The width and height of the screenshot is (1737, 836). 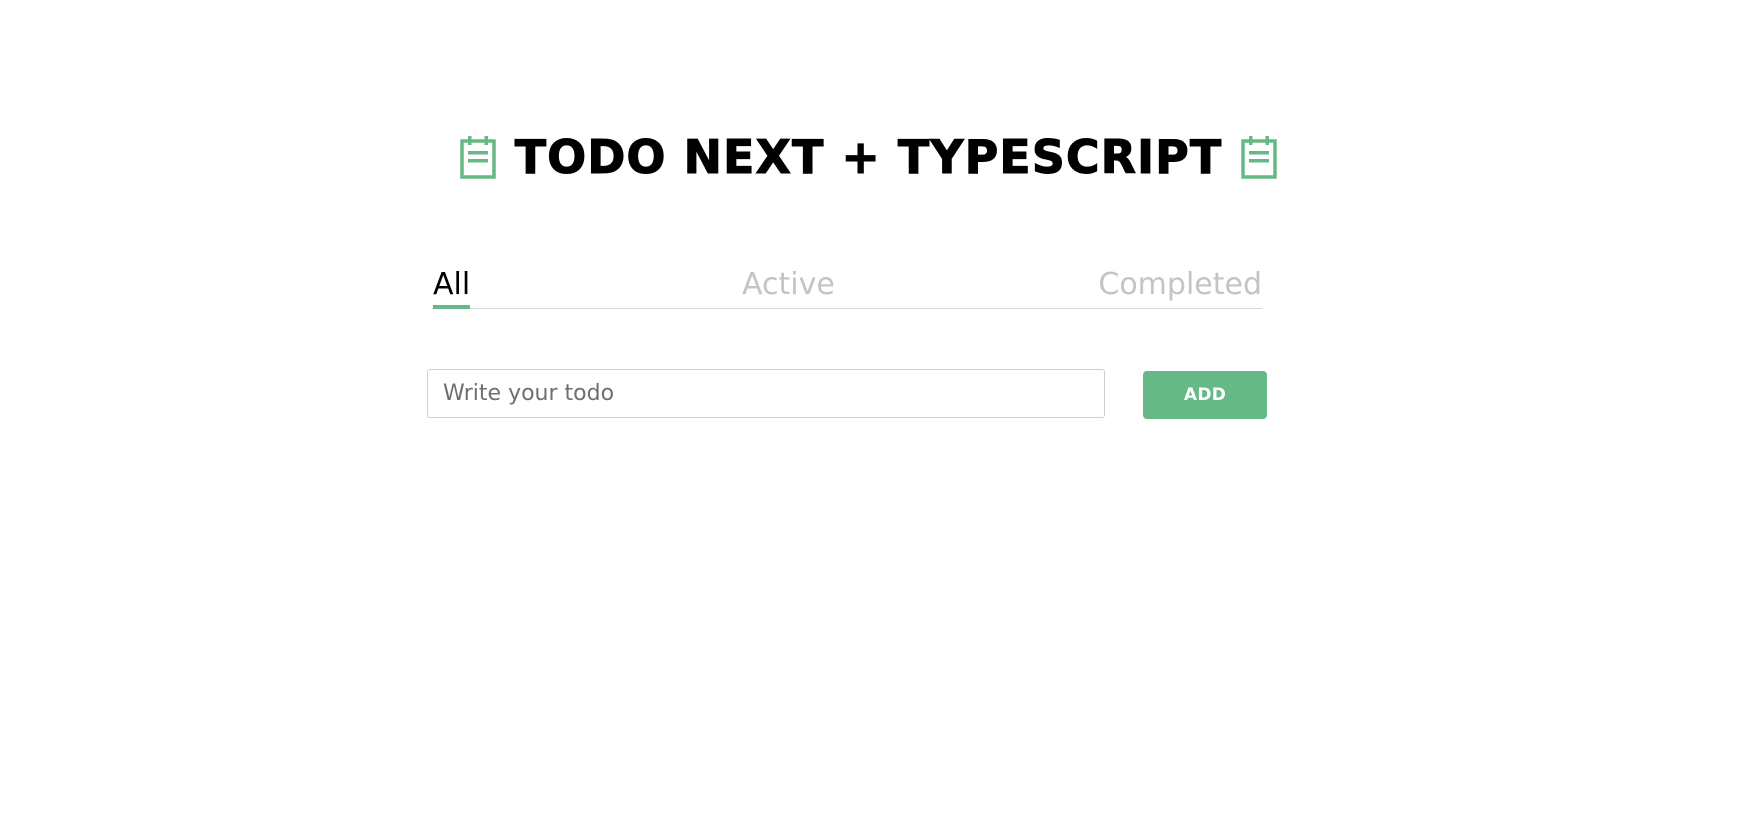 What do you see at coordinates (1180, 286) in the screenshot?
I see `tab-completed: Completed` at bounding box center [1180, 286].